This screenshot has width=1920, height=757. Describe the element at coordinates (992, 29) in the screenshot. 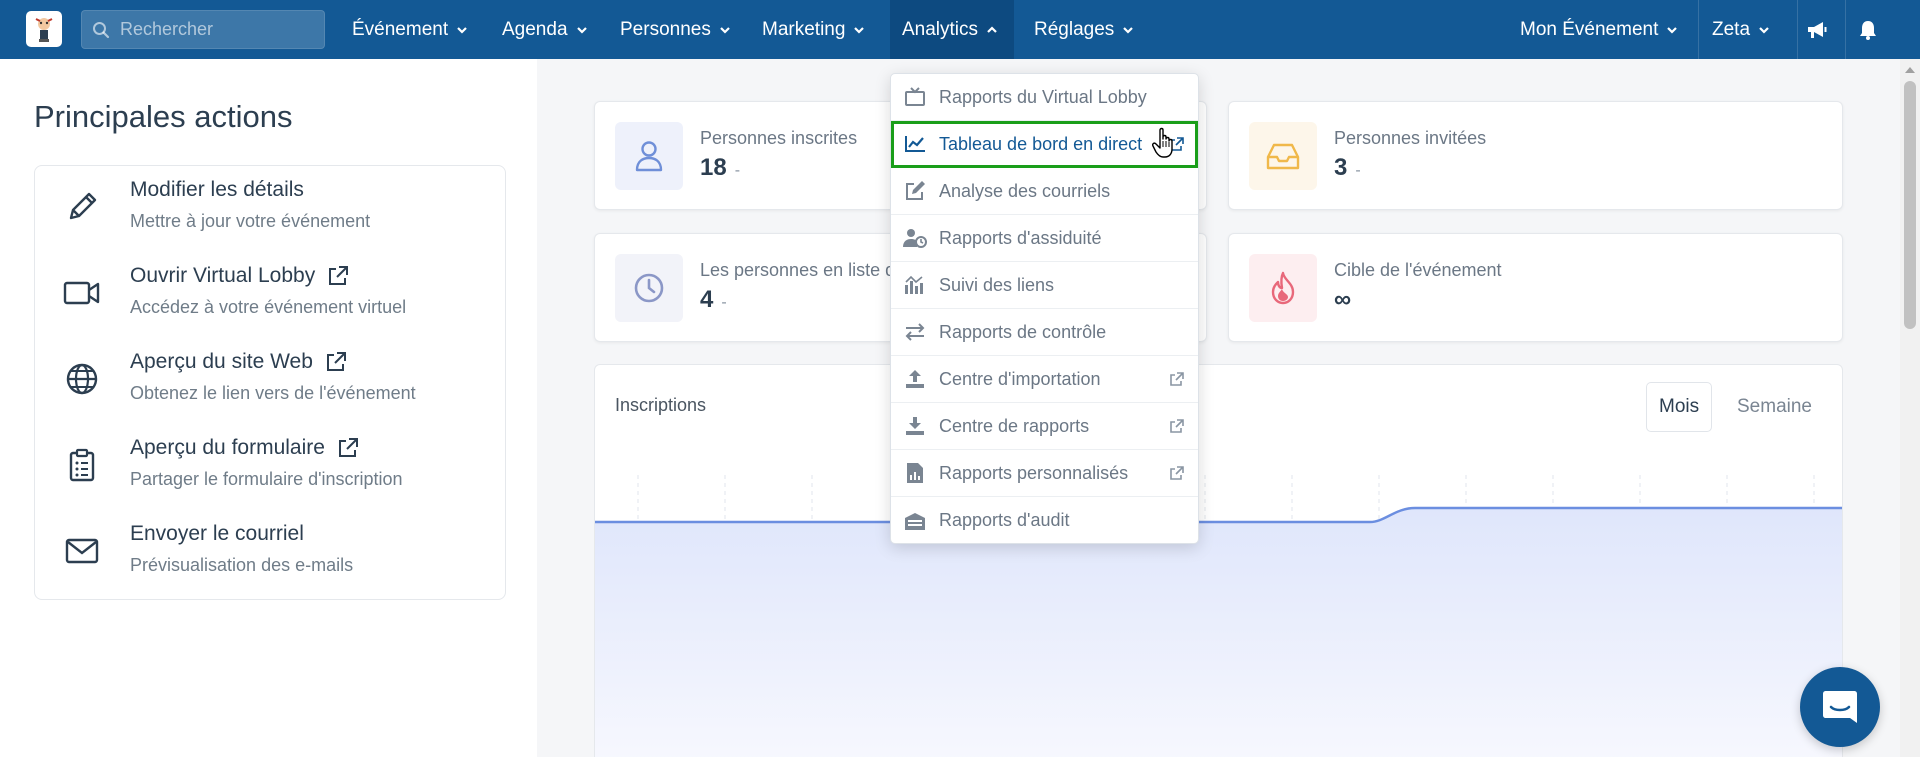

I see `chevron-up-icon` at that location.